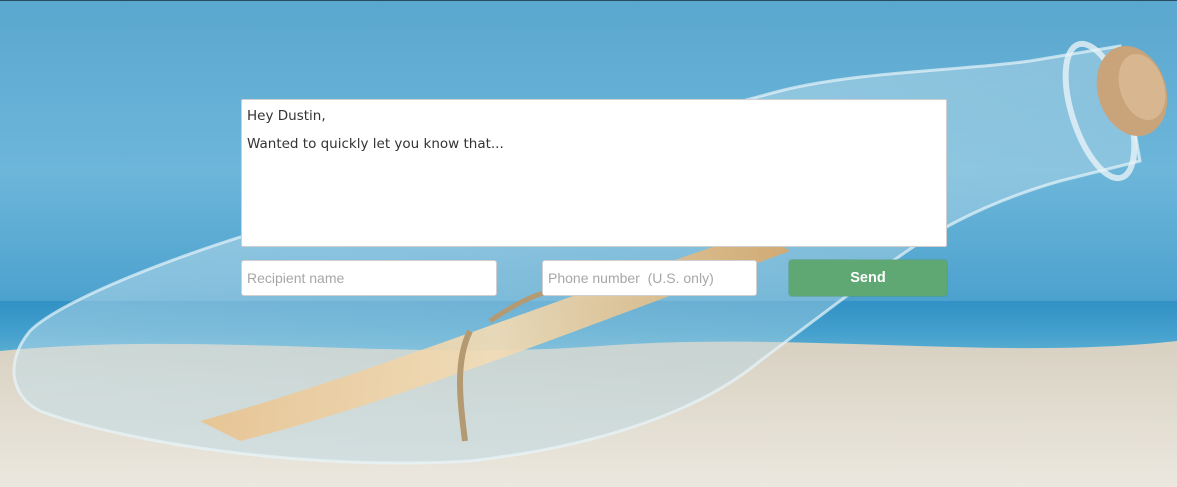 This screenshot has width=1177, height=487. What do you see at coordinates (649, 278) in the screenshot?
I see `phone-number-input` at bounding box center [649, 278].